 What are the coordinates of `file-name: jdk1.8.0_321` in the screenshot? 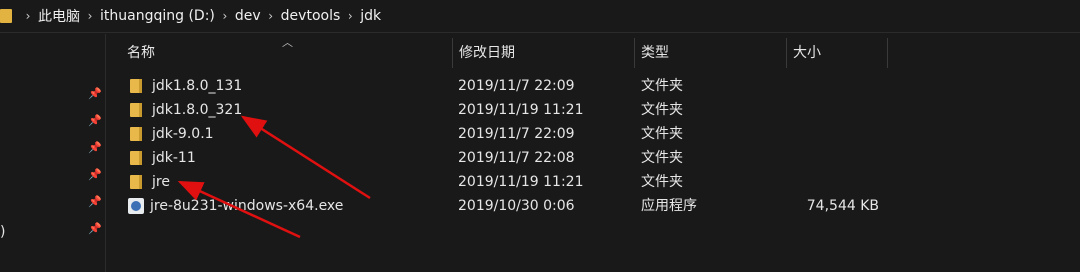 It's located at (197, 110).